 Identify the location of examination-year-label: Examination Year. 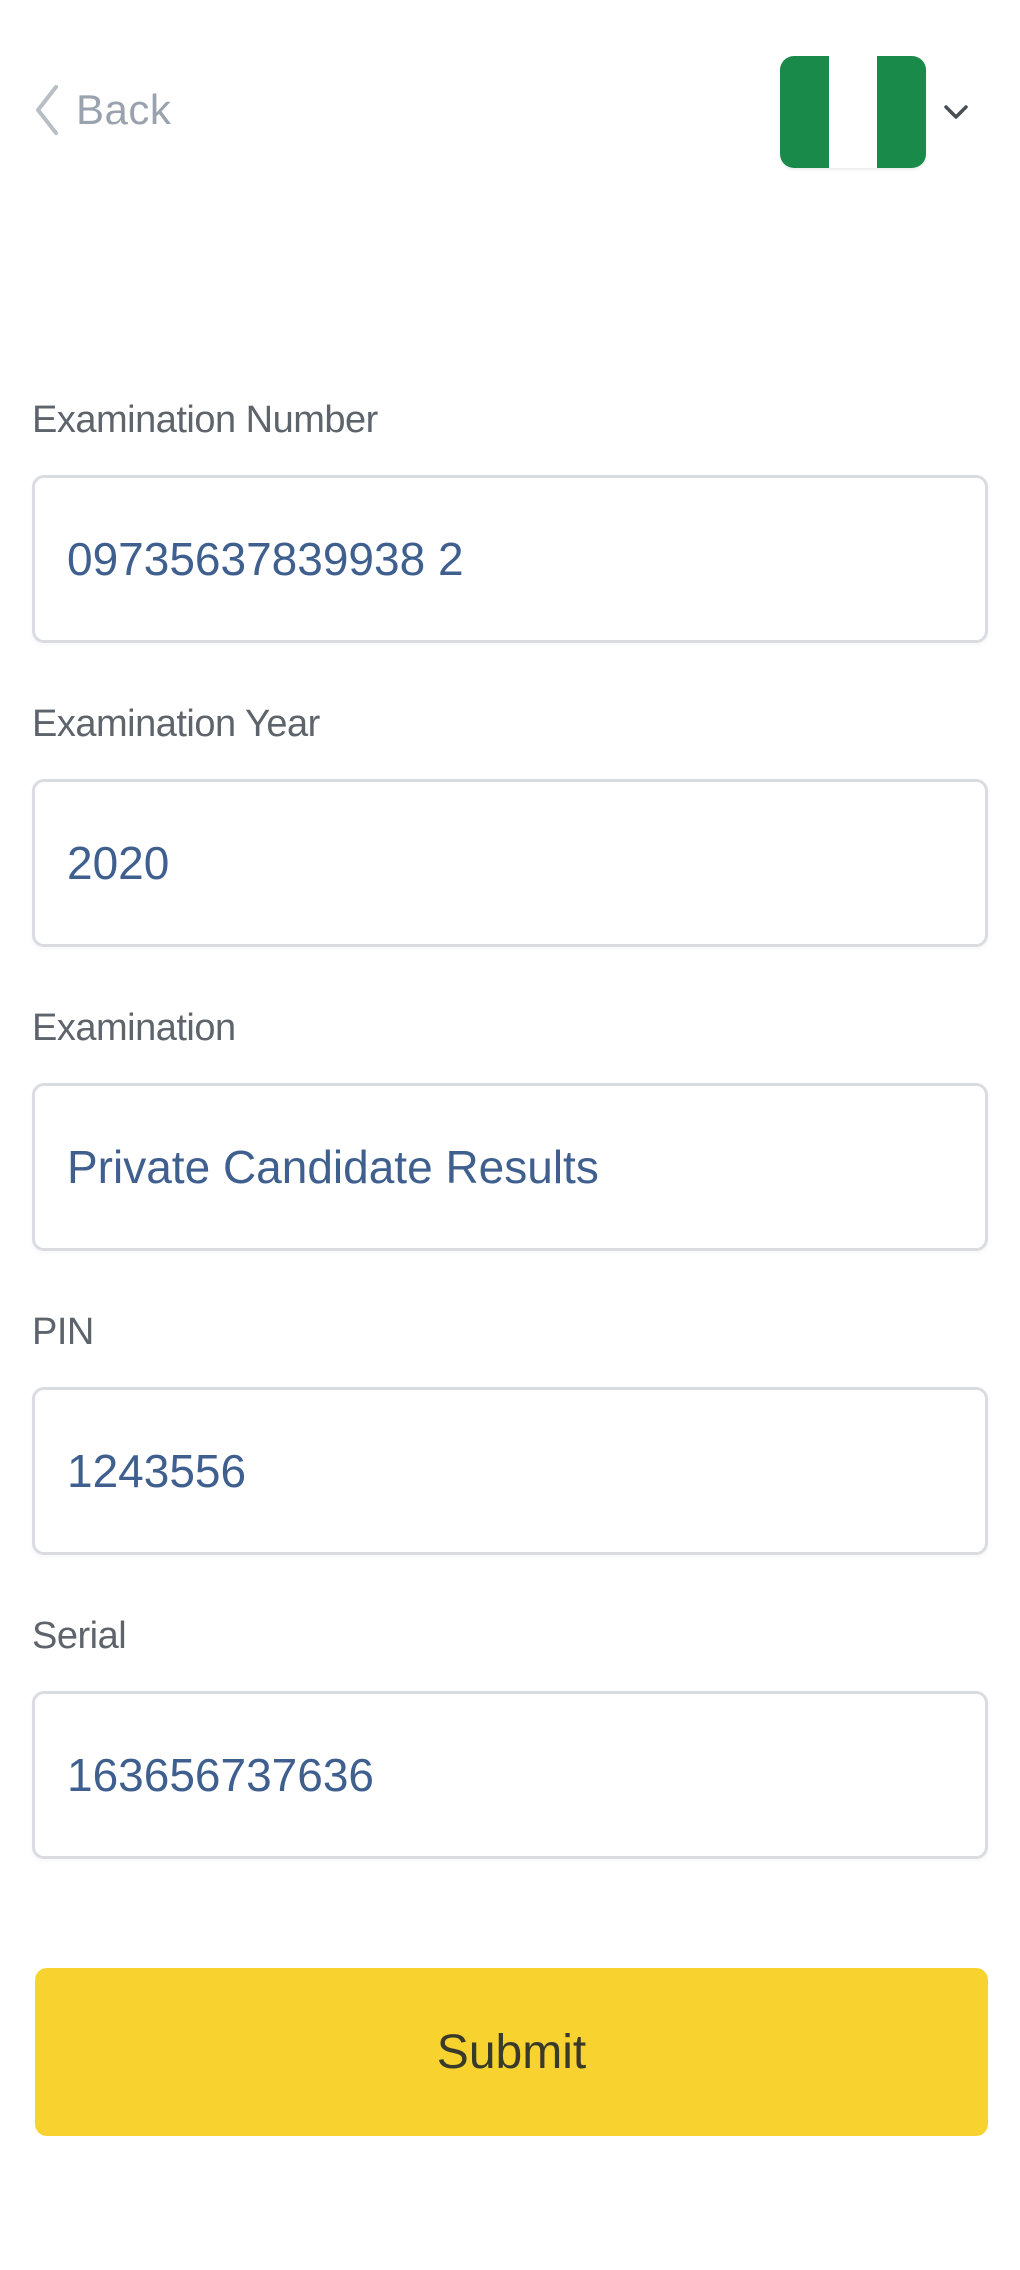
(176, 724).